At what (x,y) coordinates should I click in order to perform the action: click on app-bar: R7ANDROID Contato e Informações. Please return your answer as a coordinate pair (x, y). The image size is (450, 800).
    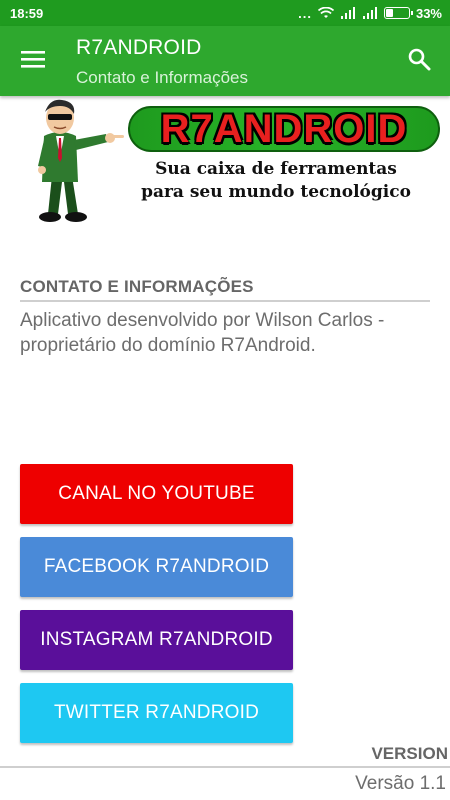
    Looking at the image, I should click on (225, 61).